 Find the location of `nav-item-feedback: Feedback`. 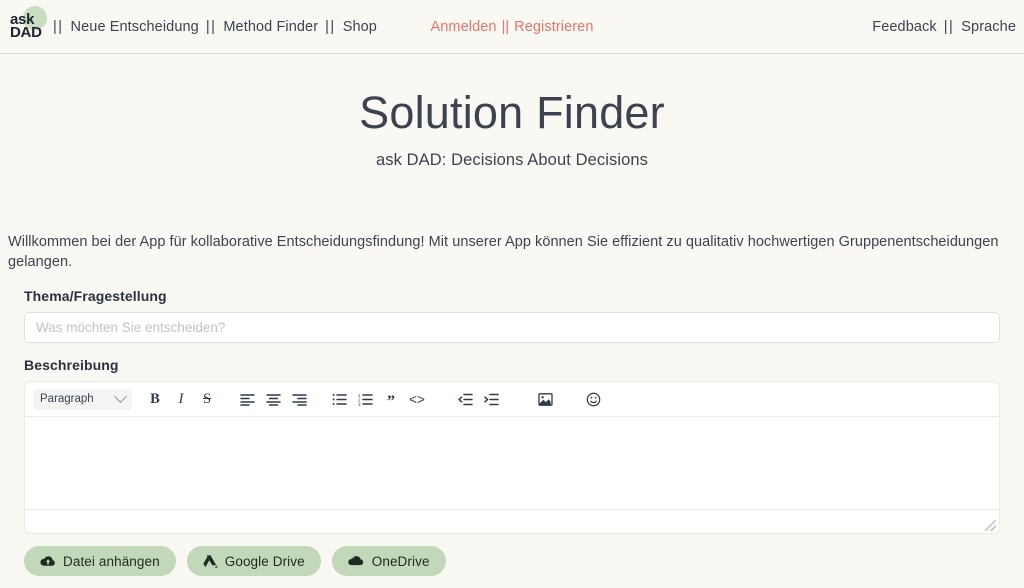

nav-item-feedback: Feedback is located at coordinates (904, 27).